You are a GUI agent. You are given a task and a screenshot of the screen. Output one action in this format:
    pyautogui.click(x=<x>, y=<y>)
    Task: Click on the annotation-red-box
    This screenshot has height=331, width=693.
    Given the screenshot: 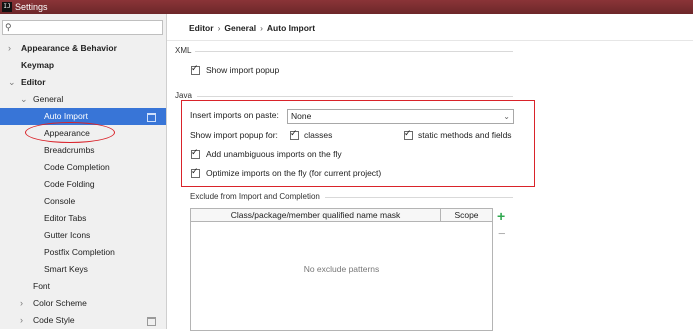 What is the action you would take?
    pyautogui.click(x=358, y=143)
    